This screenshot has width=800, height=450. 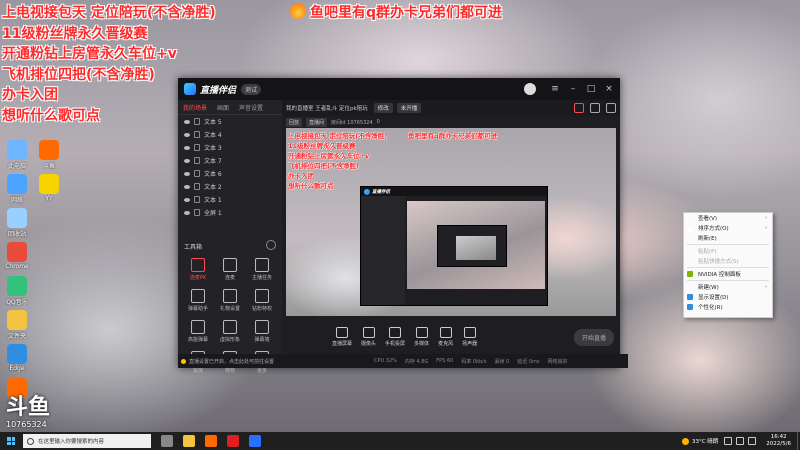 What do you see at coordinates (728, 287) in the screenshot?
I see `context-menu-item: 新建(W) ›` at bounding box center [728, 287].